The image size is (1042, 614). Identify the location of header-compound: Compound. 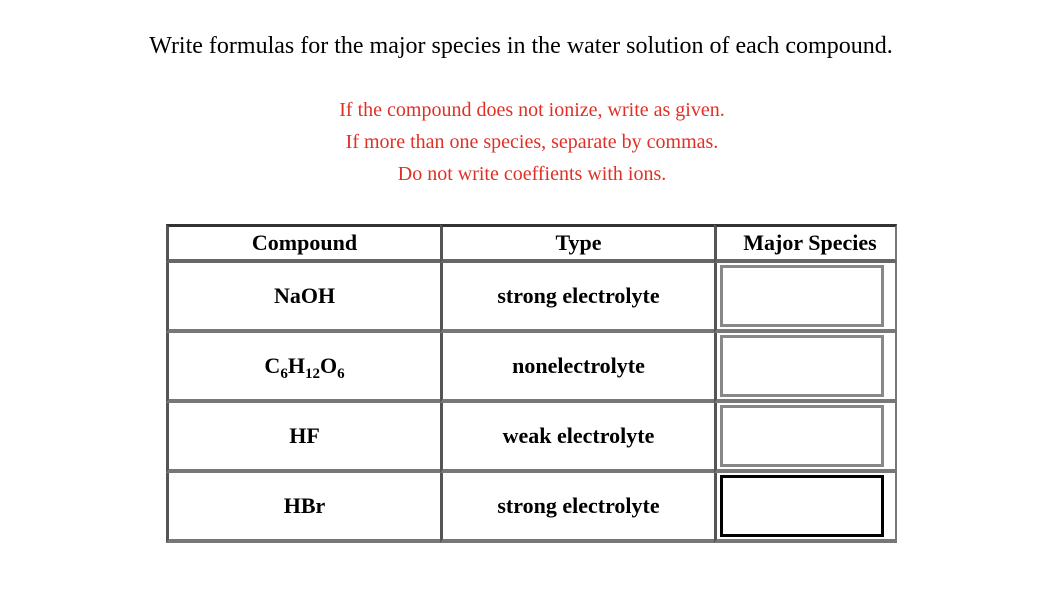
(303, 243).